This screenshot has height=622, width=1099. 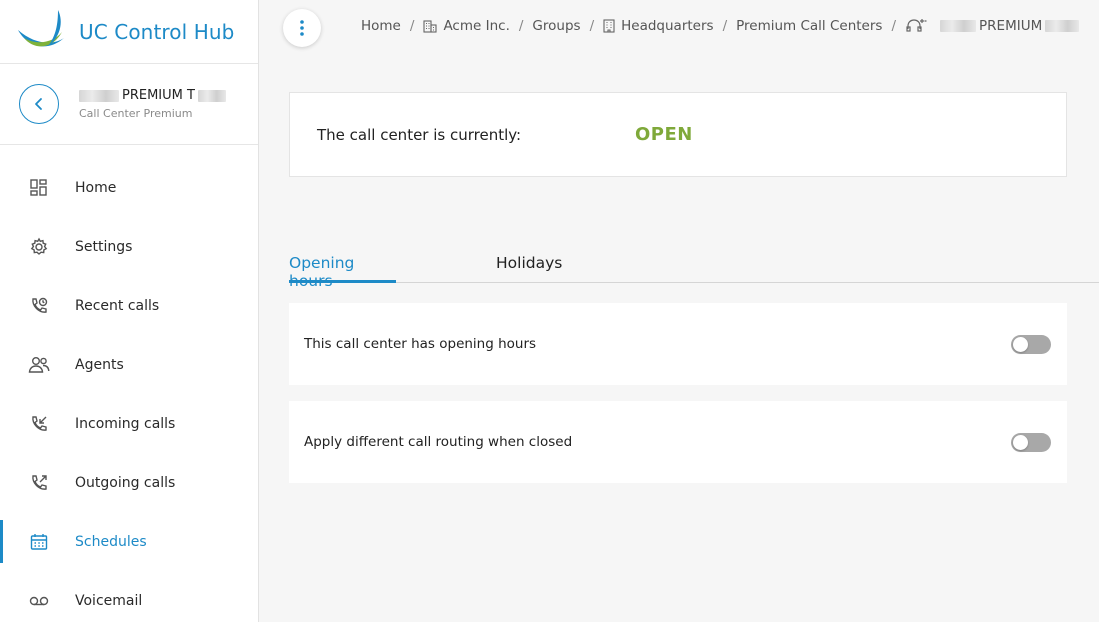 I want to click on sidebar-item-label: Home, so click(x=96, y=187).